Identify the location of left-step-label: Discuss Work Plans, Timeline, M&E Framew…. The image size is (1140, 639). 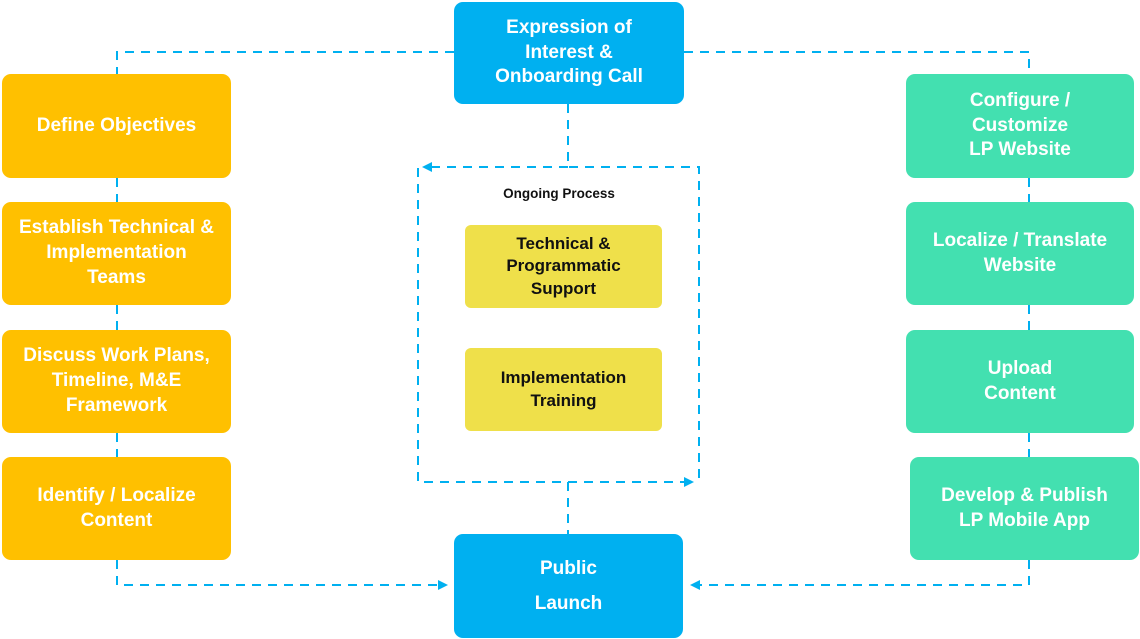
(116, 380).